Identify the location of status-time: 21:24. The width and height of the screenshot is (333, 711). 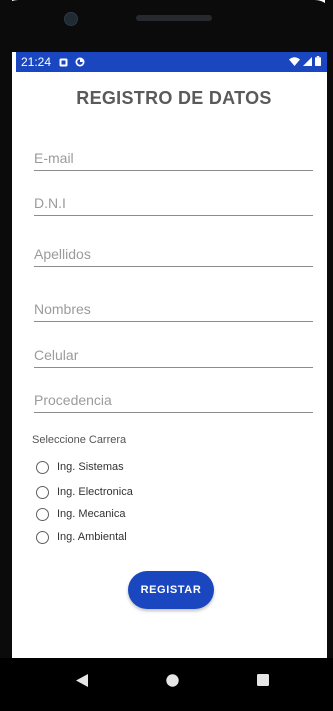
(36, 62).